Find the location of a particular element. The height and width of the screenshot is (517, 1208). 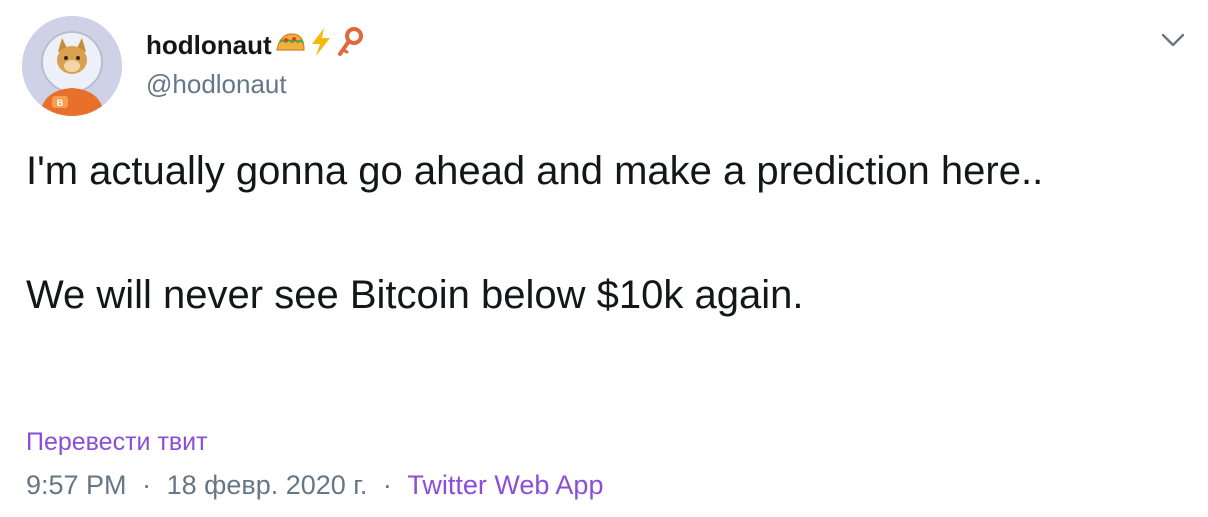

astronaut-cat-avatar: B is located at coordinates (72, 66).